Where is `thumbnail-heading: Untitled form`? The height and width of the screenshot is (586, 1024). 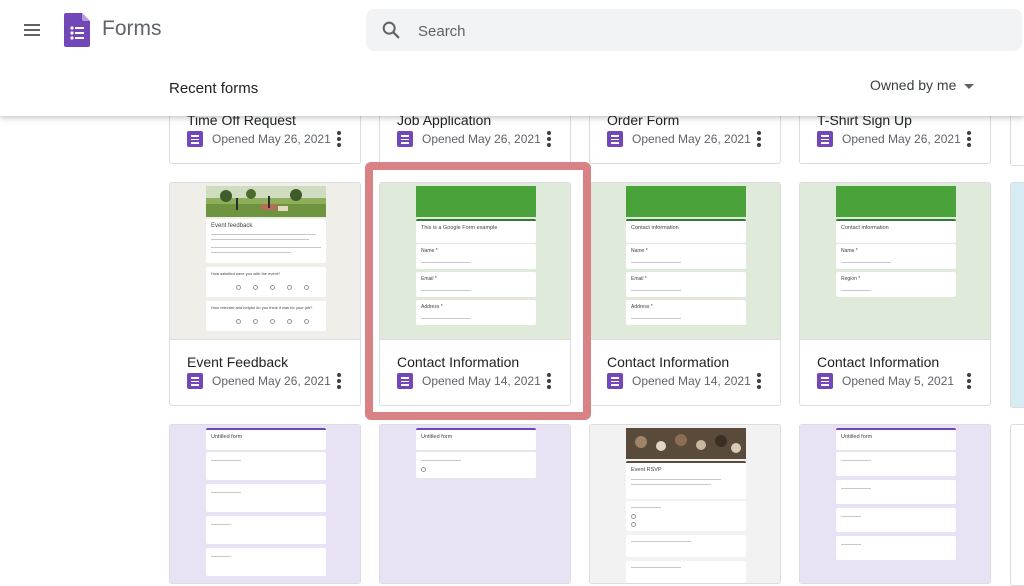
thumbnail-heading: Untitled form is located at coordinates (437, 437).